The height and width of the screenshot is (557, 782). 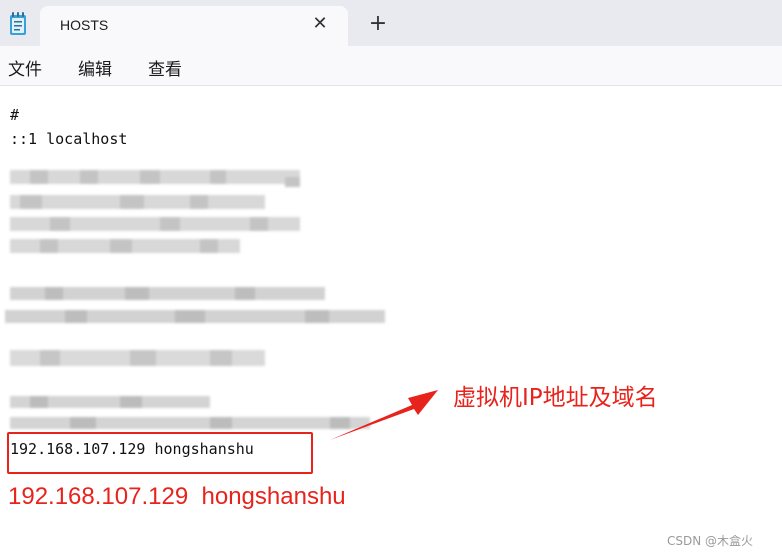 What do you see at coordinates (378, 24) in the screenshot?
I see `new-tab-button: +` at bounding box center [378, 24].